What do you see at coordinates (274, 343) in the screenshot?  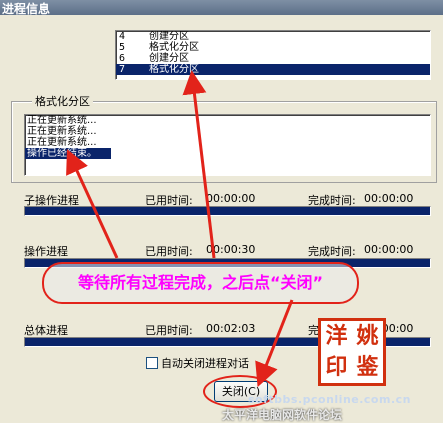 I see `arrow-to-close` at bounding box center [274, 343].